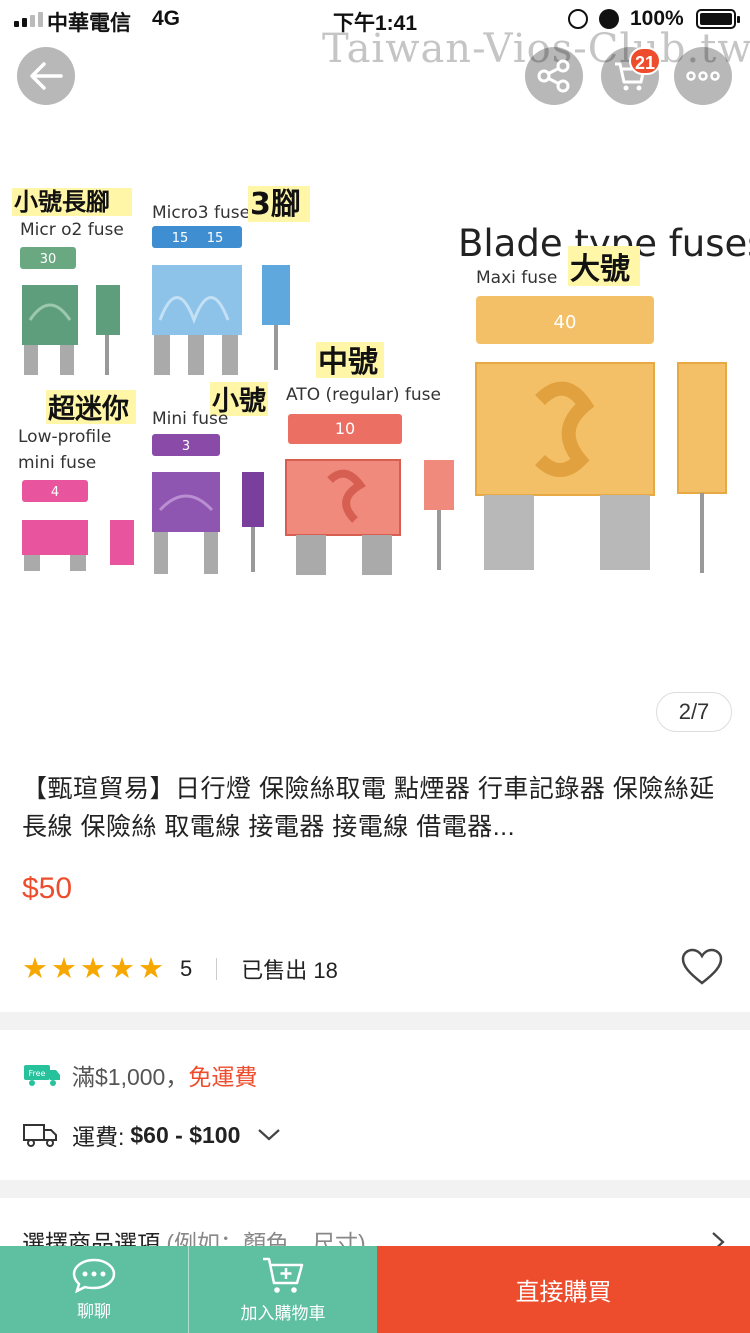 This screenshot has height=1333, width=750. I want to click on ato-label: ATO (regular) fuse, so click(363, 395).